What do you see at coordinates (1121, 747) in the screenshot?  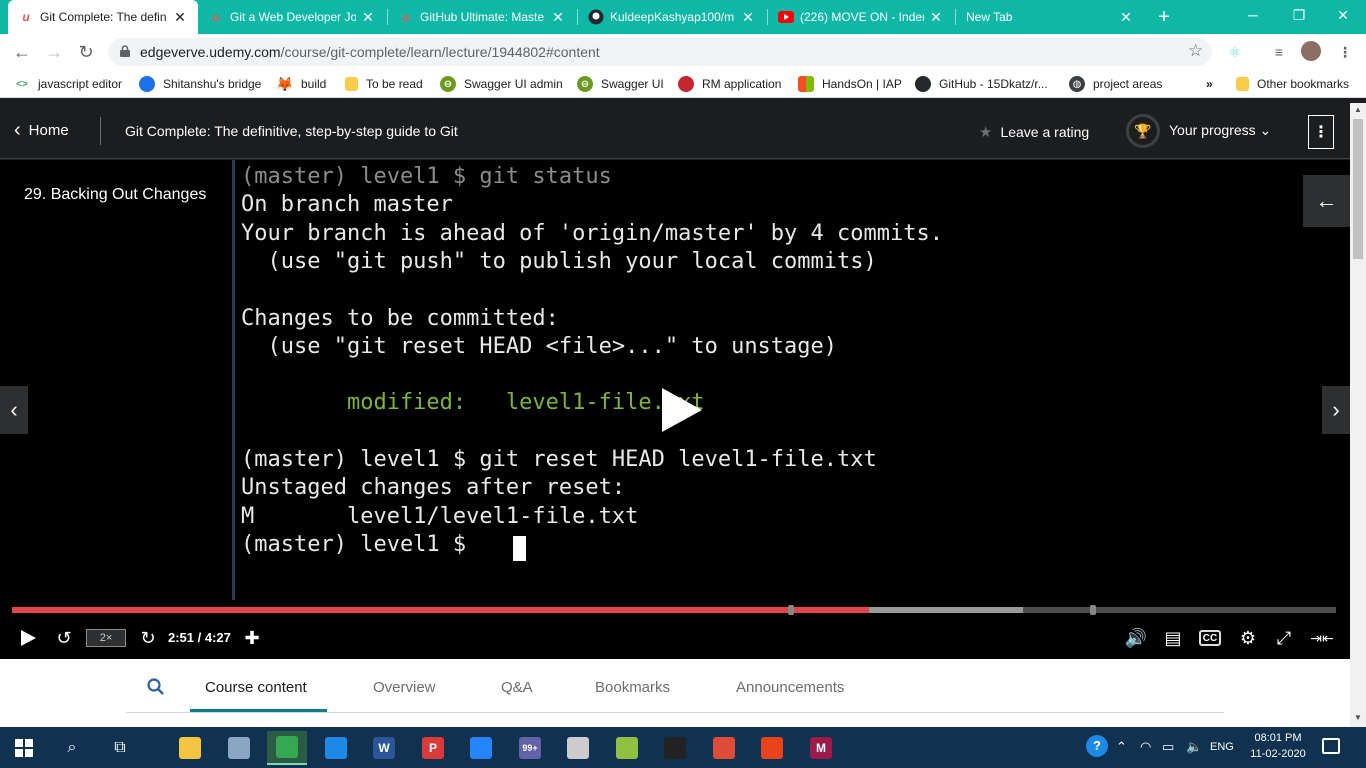 I see `chevron-up-icon: ⌃` at bounding box center [1121, 747].